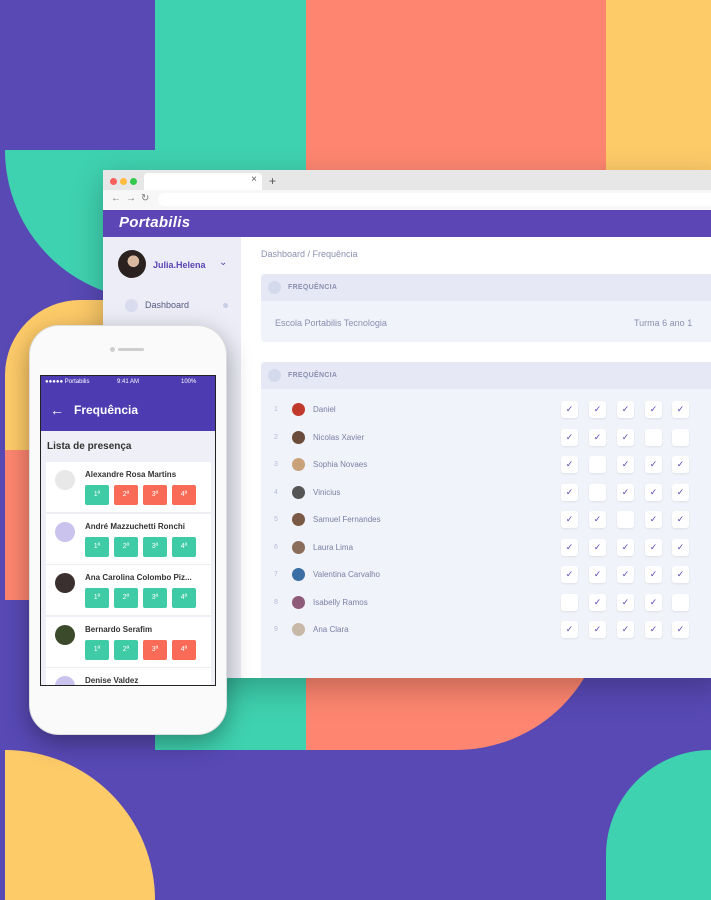  I want to click on maximize-window-dot, so click(133, 181).